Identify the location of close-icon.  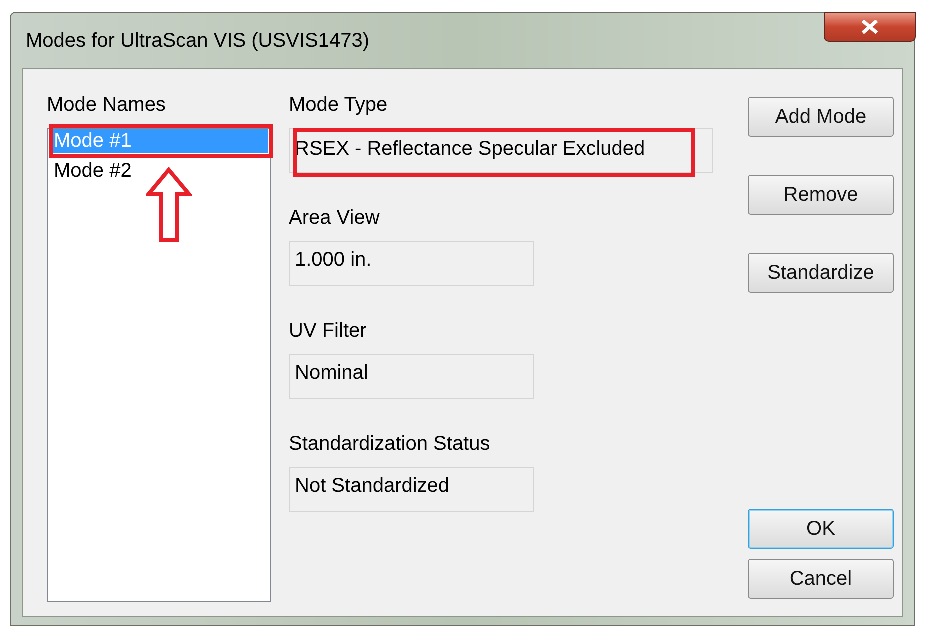
(870, 27).